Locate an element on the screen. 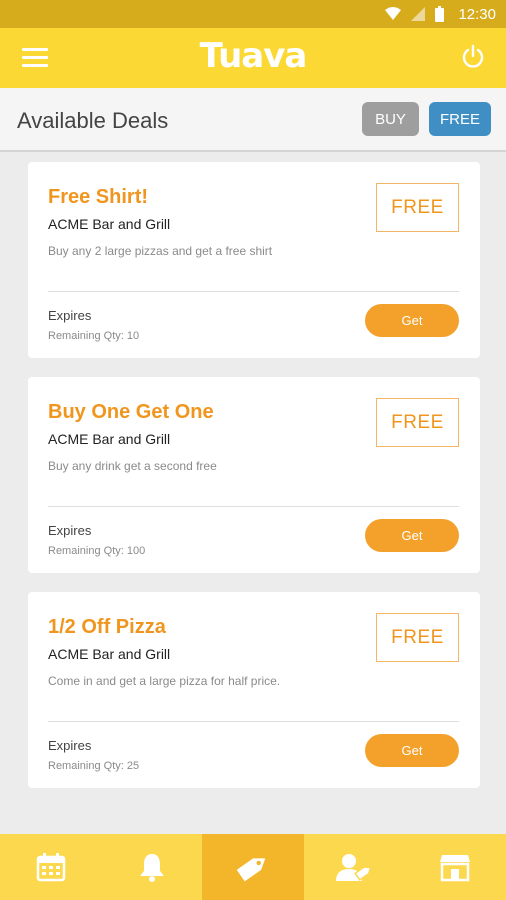 The width and height of the screenshot is (506, 900). deal-description: Buy any drink get a second free is located at coordinates (132, 466).